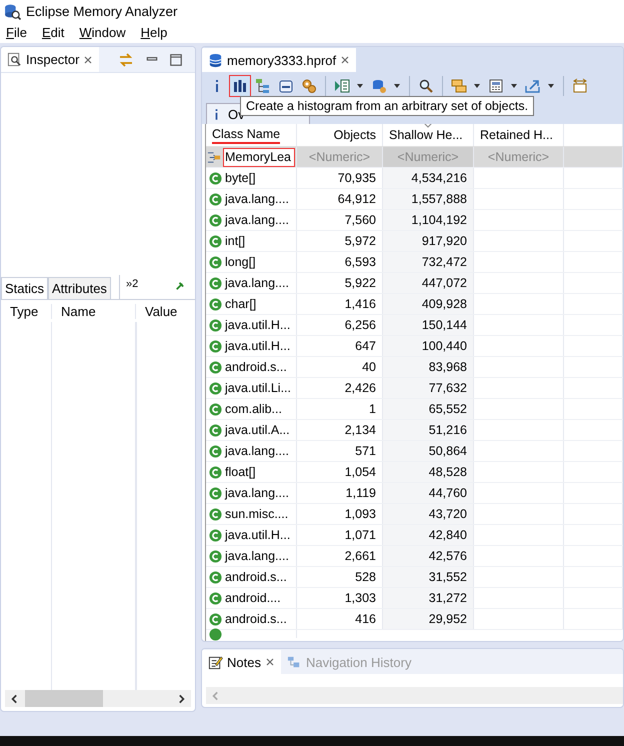 This screenshot has width=624, height=746. I want to click on table-cell: 31,272, so click(428, 598).